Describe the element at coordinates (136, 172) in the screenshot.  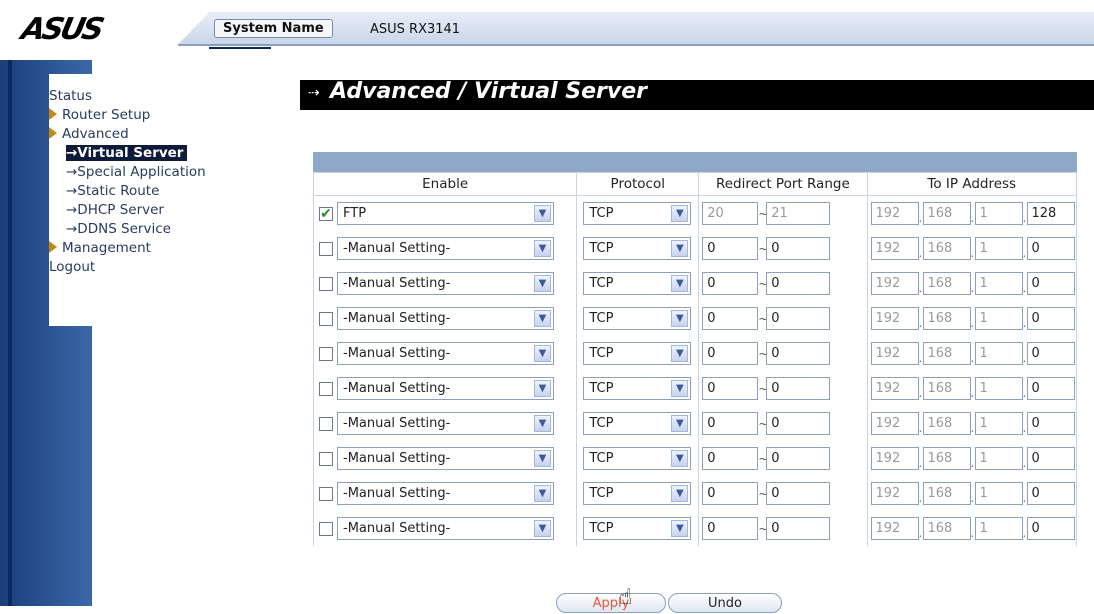
I see `menu-item-special-application: →Special Application` at that location.